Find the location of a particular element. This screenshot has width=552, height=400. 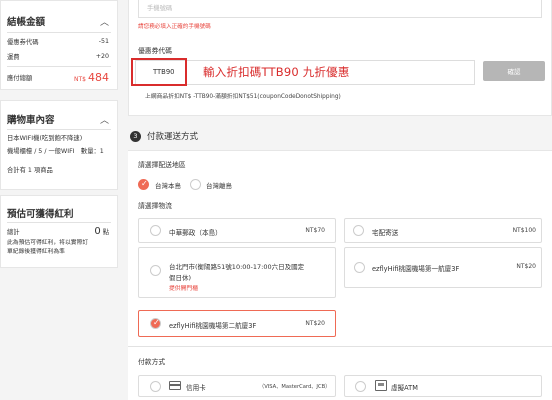

logistics-option-name: ezflyHifi桃園機場第二航廈3F is located at coordinates (213, 326).